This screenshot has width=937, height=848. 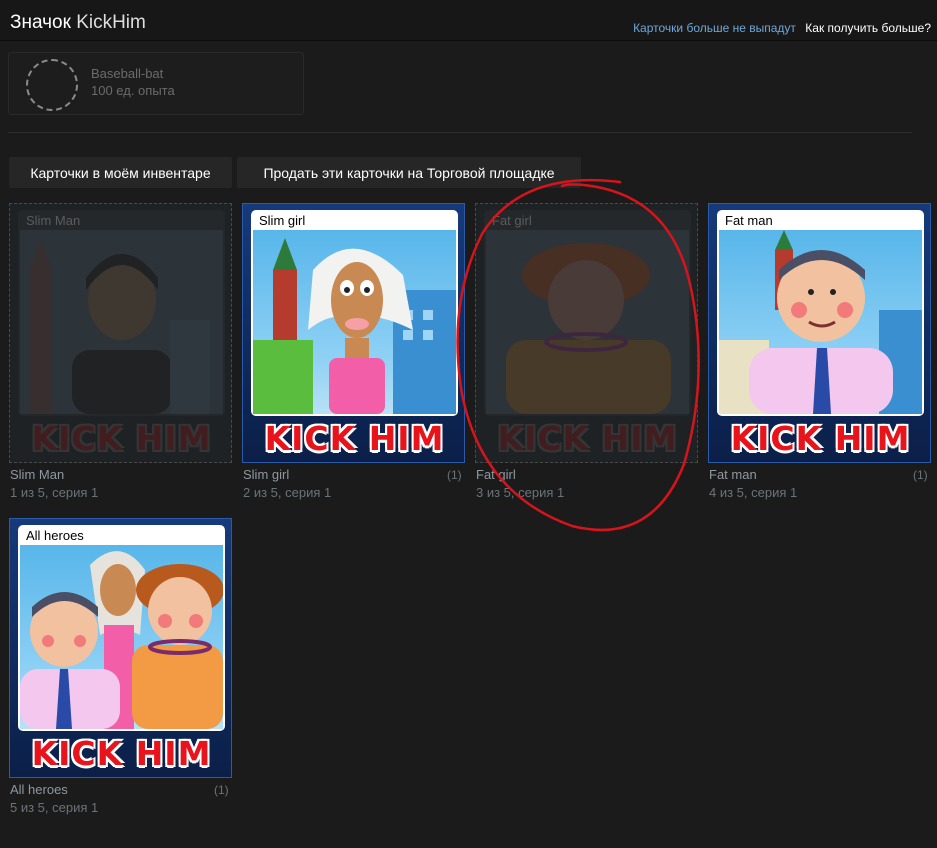 I want to click on card-meta: 1 из 5, серия 1, so click(x=54, y=492).